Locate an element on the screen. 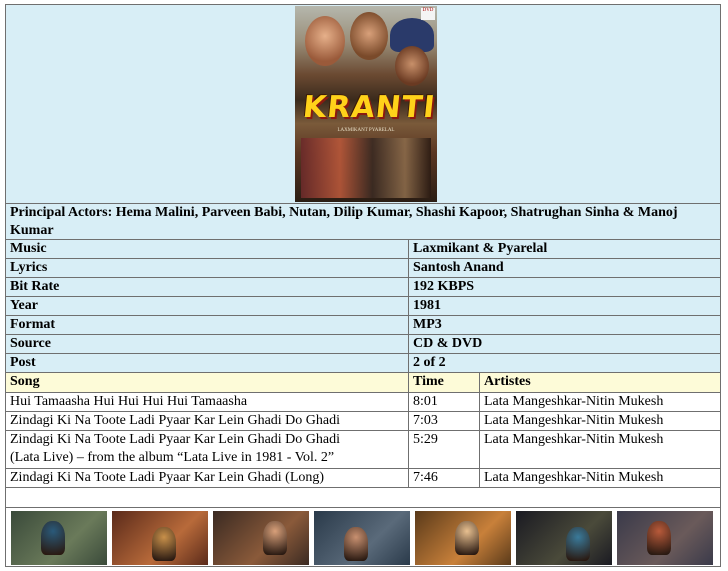 This screenshot has height=571, width=728. movie-poster: DVD KRANTI LAXMIKANT PYARELAL is located at coordinates (366, 104).